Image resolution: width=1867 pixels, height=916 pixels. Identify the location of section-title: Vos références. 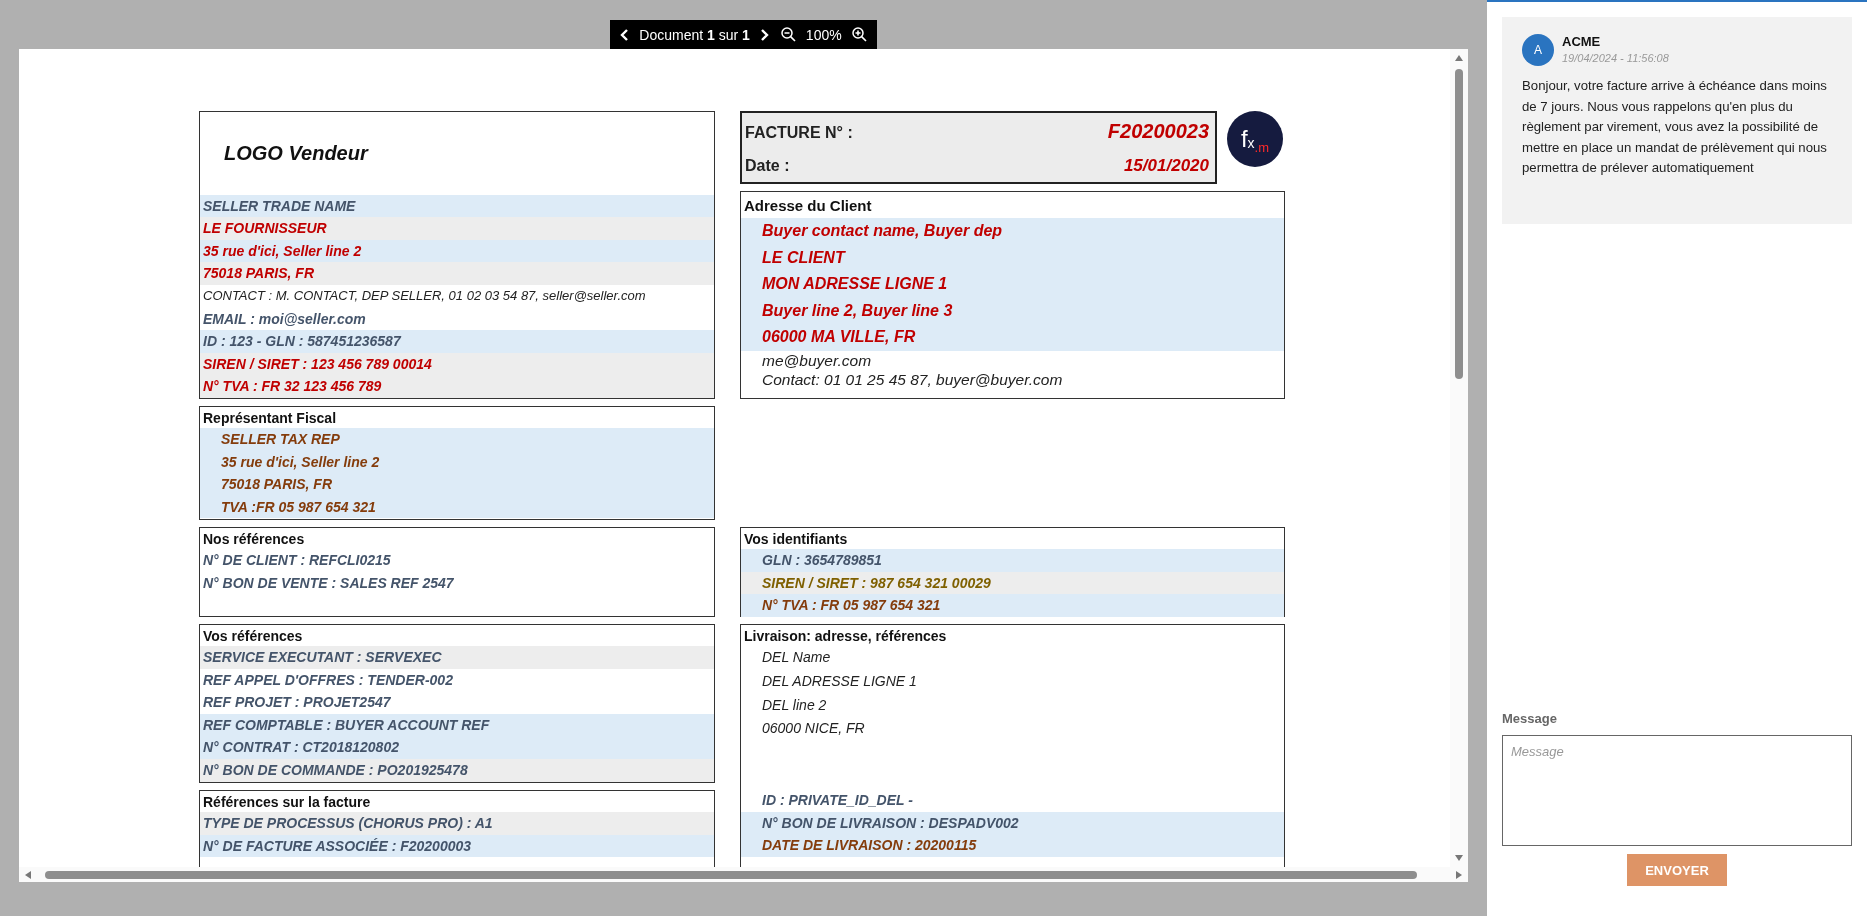
(253, 636).